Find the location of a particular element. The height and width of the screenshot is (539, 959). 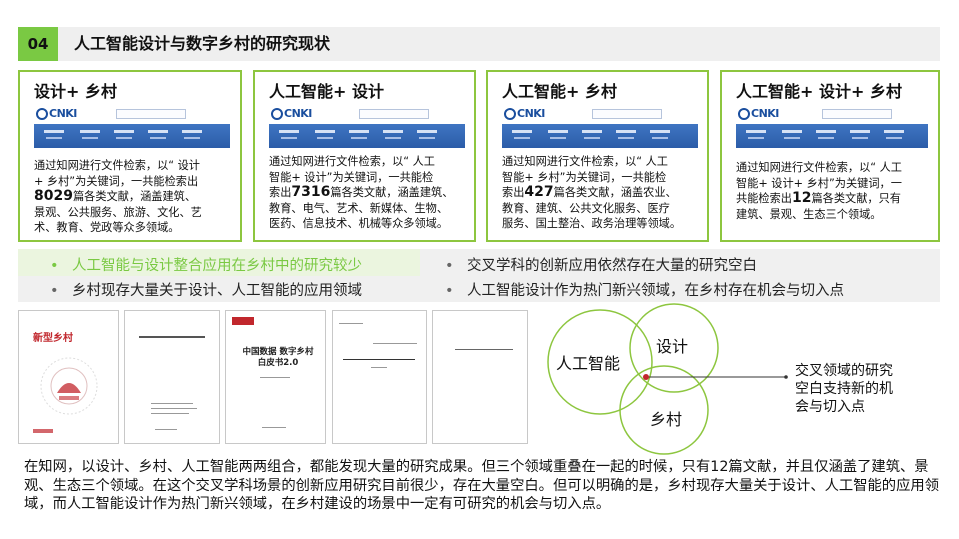

venn-note: 交叉领域的研究 空白支持新的机 会与切入点 is located at coordinates (844, 389).